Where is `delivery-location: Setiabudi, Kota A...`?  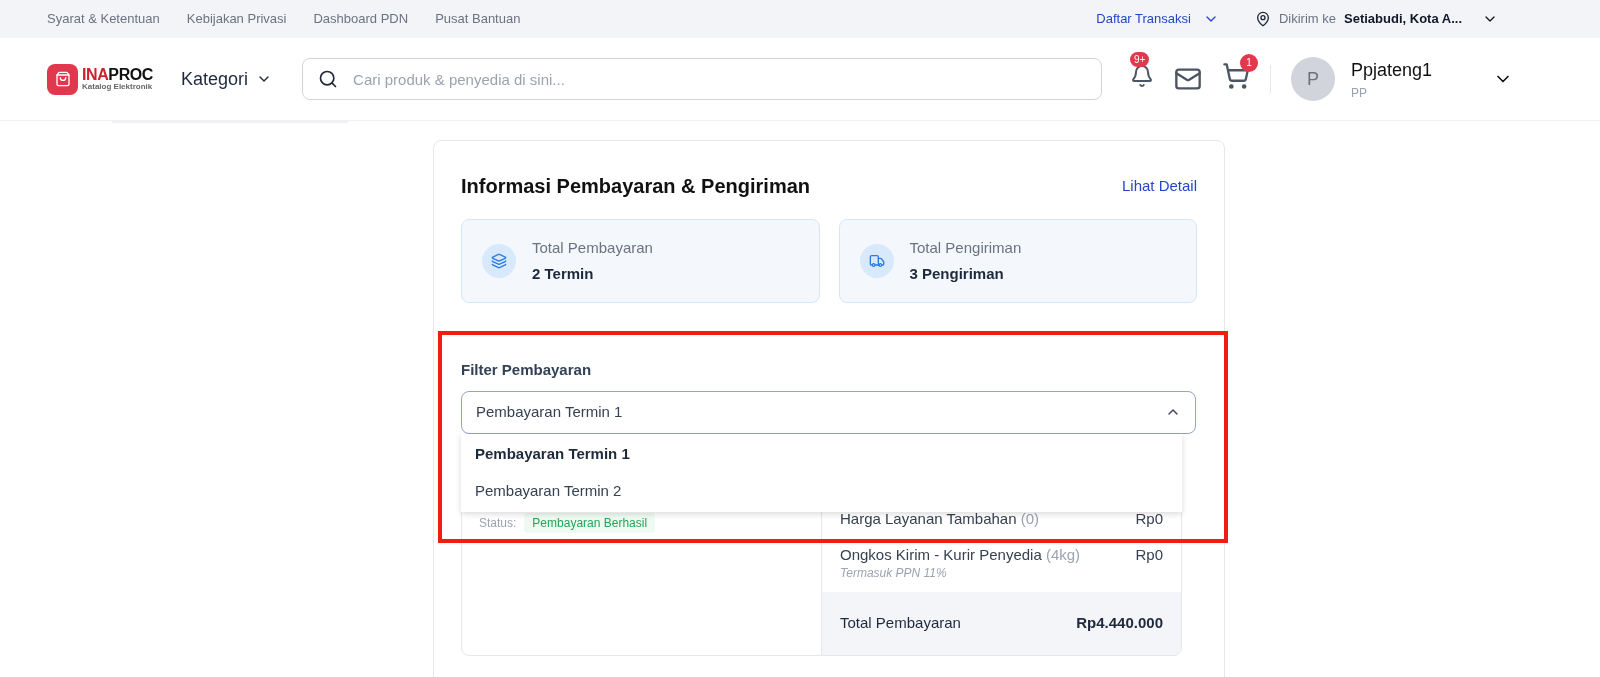 delivery-location: Setiabudi, Kota A... is located at coordinates (1421, 19).